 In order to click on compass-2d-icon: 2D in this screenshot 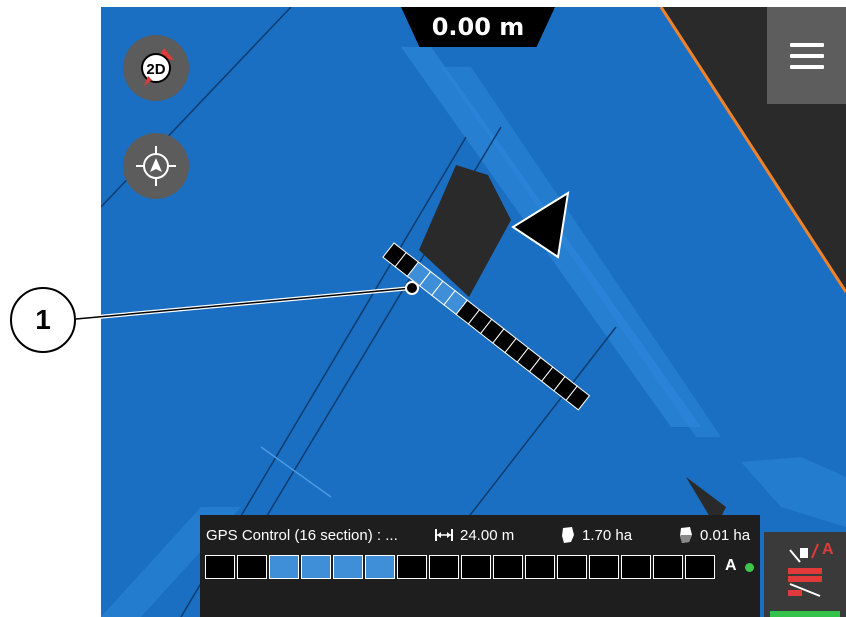, I will do `click(157, 67)`.